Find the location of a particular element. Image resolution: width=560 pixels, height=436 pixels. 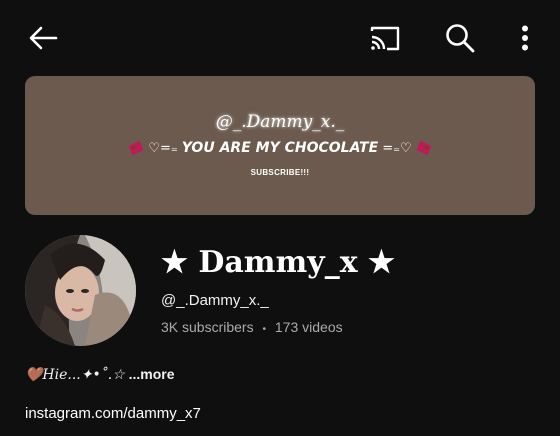

banner-heart-right: =₌♡ is located at coordinates (397, 148).